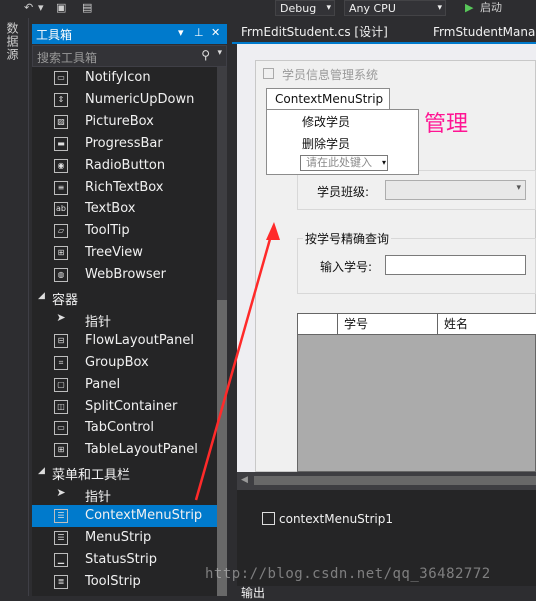 This screenshot has height=601, width=536. I want to click on arrow-line, so click(234, 366).